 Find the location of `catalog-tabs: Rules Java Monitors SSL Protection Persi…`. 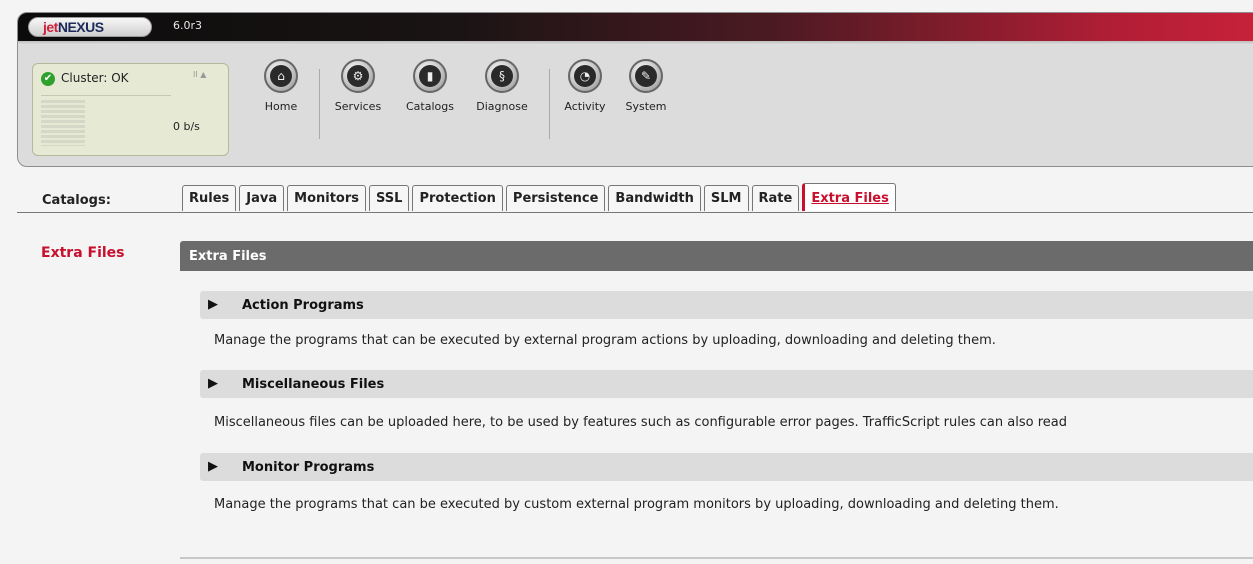

catalog-tabs: Rules Java Monitors SSL Protection Persi… is located at coordinates (540, 197).